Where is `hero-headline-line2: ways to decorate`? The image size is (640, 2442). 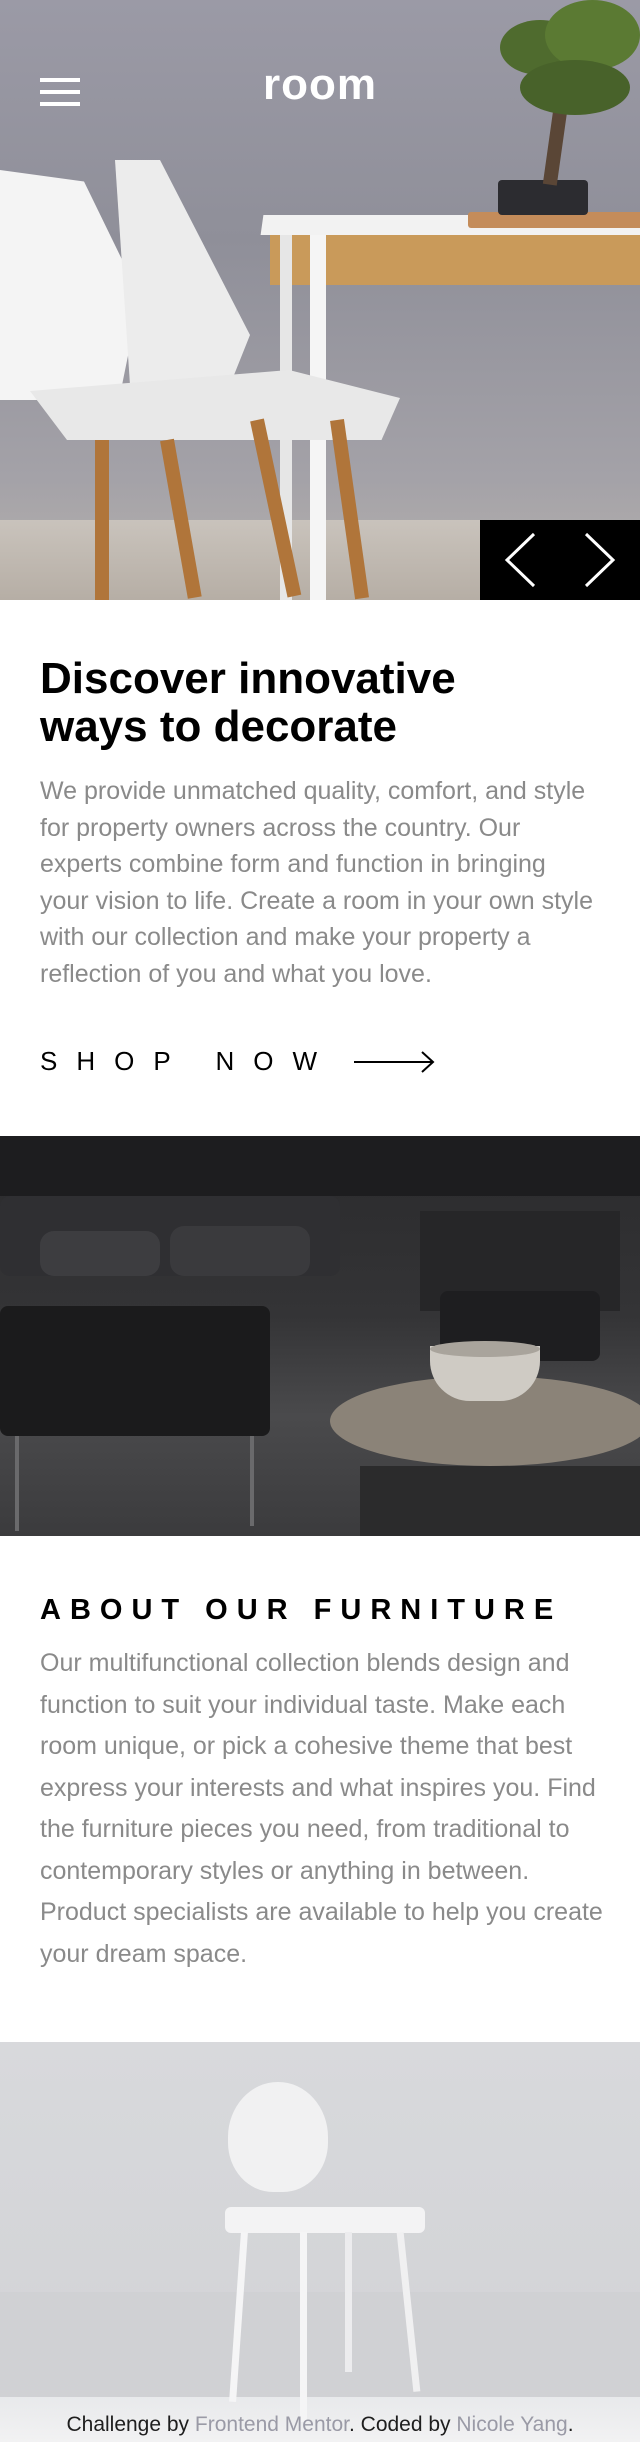
hero-headline-line2: ways to decorate is located at coordinates (219, 726).